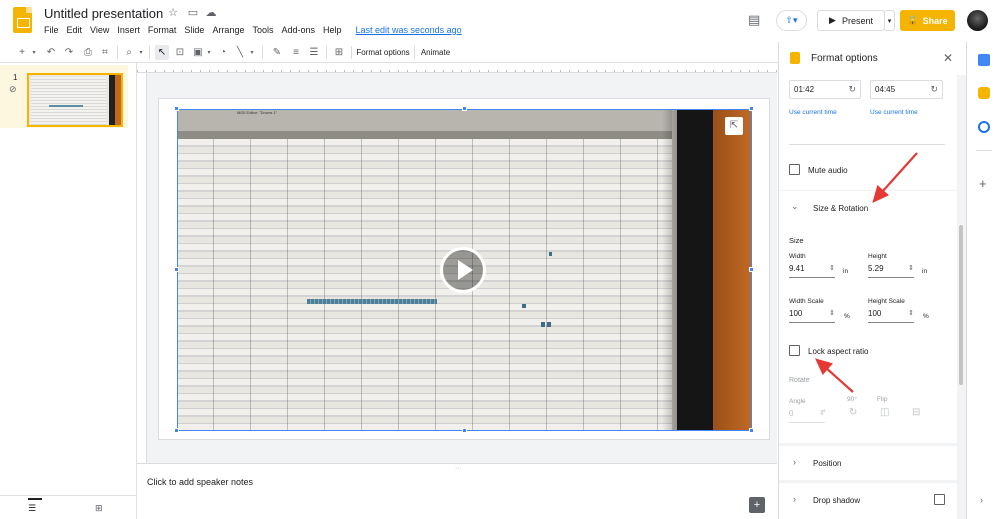 The height and width of the screenshot is (519, 1000). Describe the element at coordinates (857, 20) in the screenshot. I see `present-label: Present` at that location.